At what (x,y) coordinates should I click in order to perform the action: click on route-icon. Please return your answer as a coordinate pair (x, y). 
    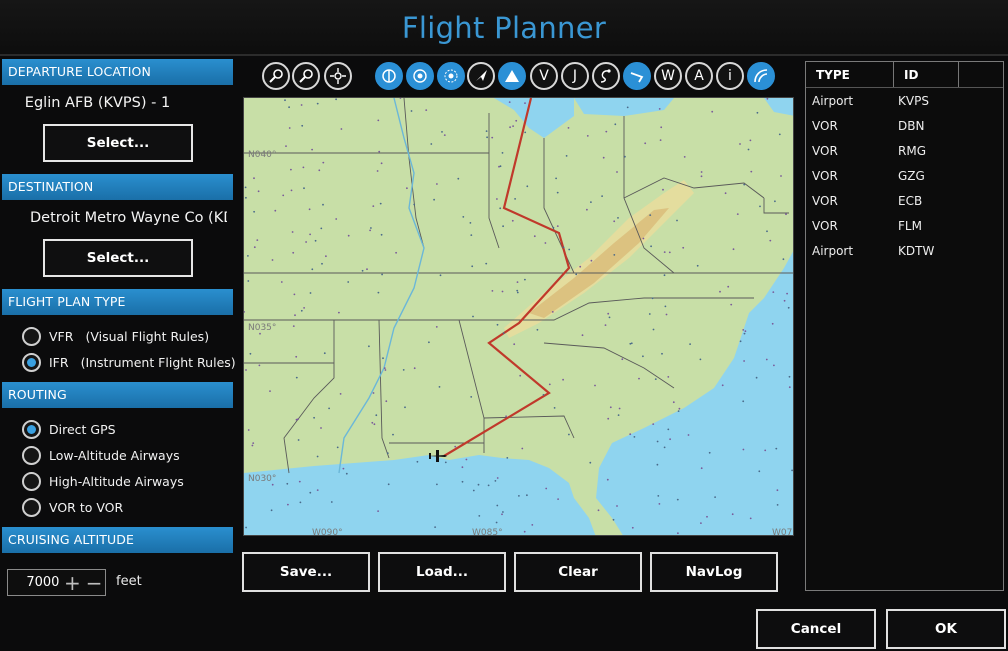
    Looking at the image, I should click on (606, 76).